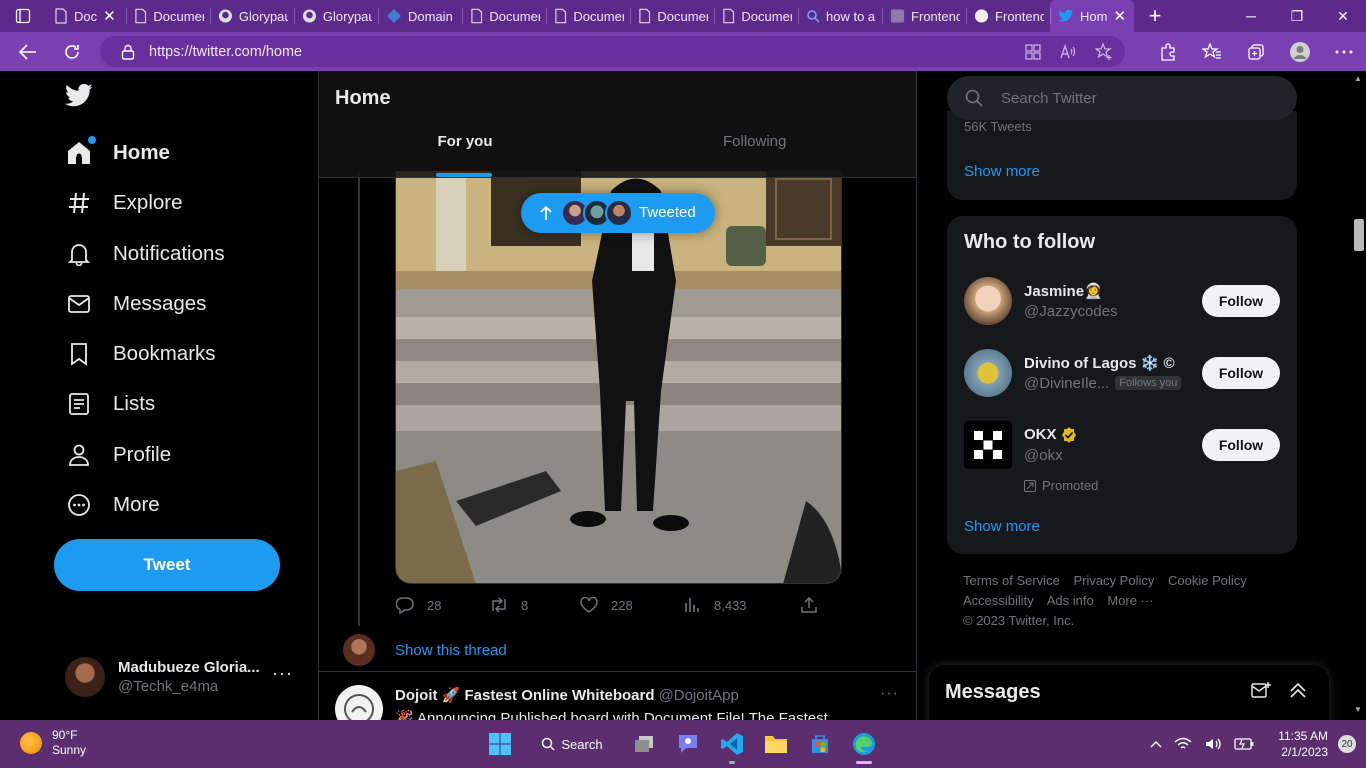 The width and height of the screenshot is (1366, 768). What do you see at coordinates (1344, 51) in the screenshot?
I see `browser-menu-button` at bounding box center [1344, 51].